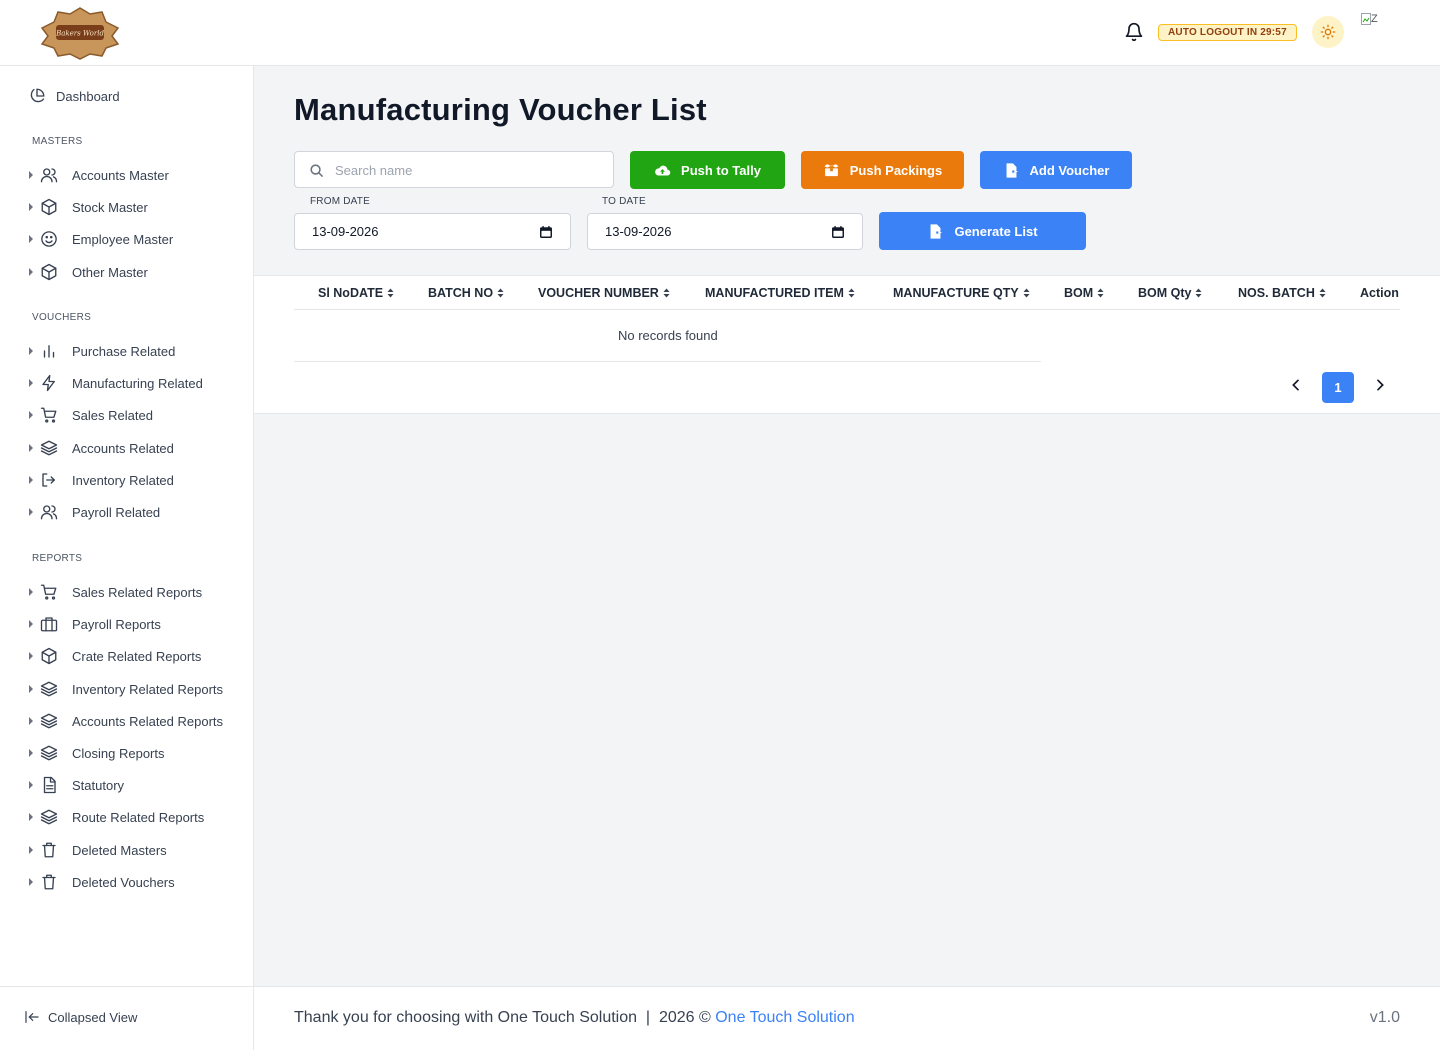 The image size is (1440, 1050). I want to click on boxes-icon, so click(831, 169).